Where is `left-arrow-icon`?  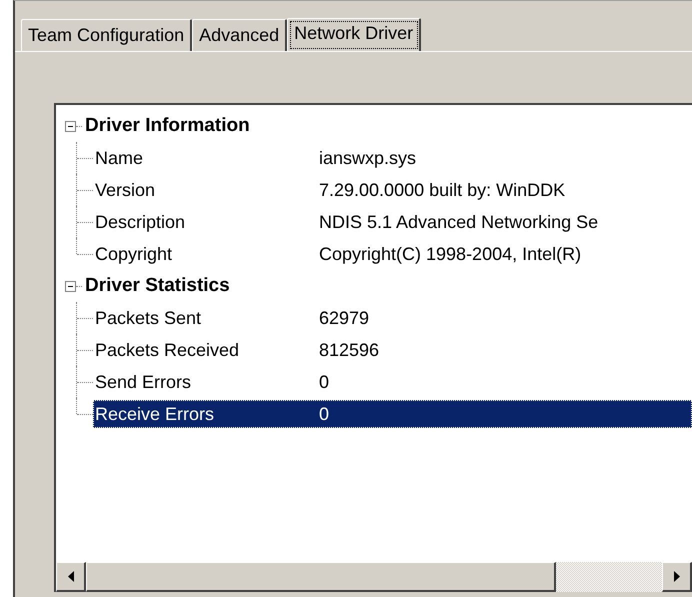
left-arrow-icon is located at coordinates (71, 576).